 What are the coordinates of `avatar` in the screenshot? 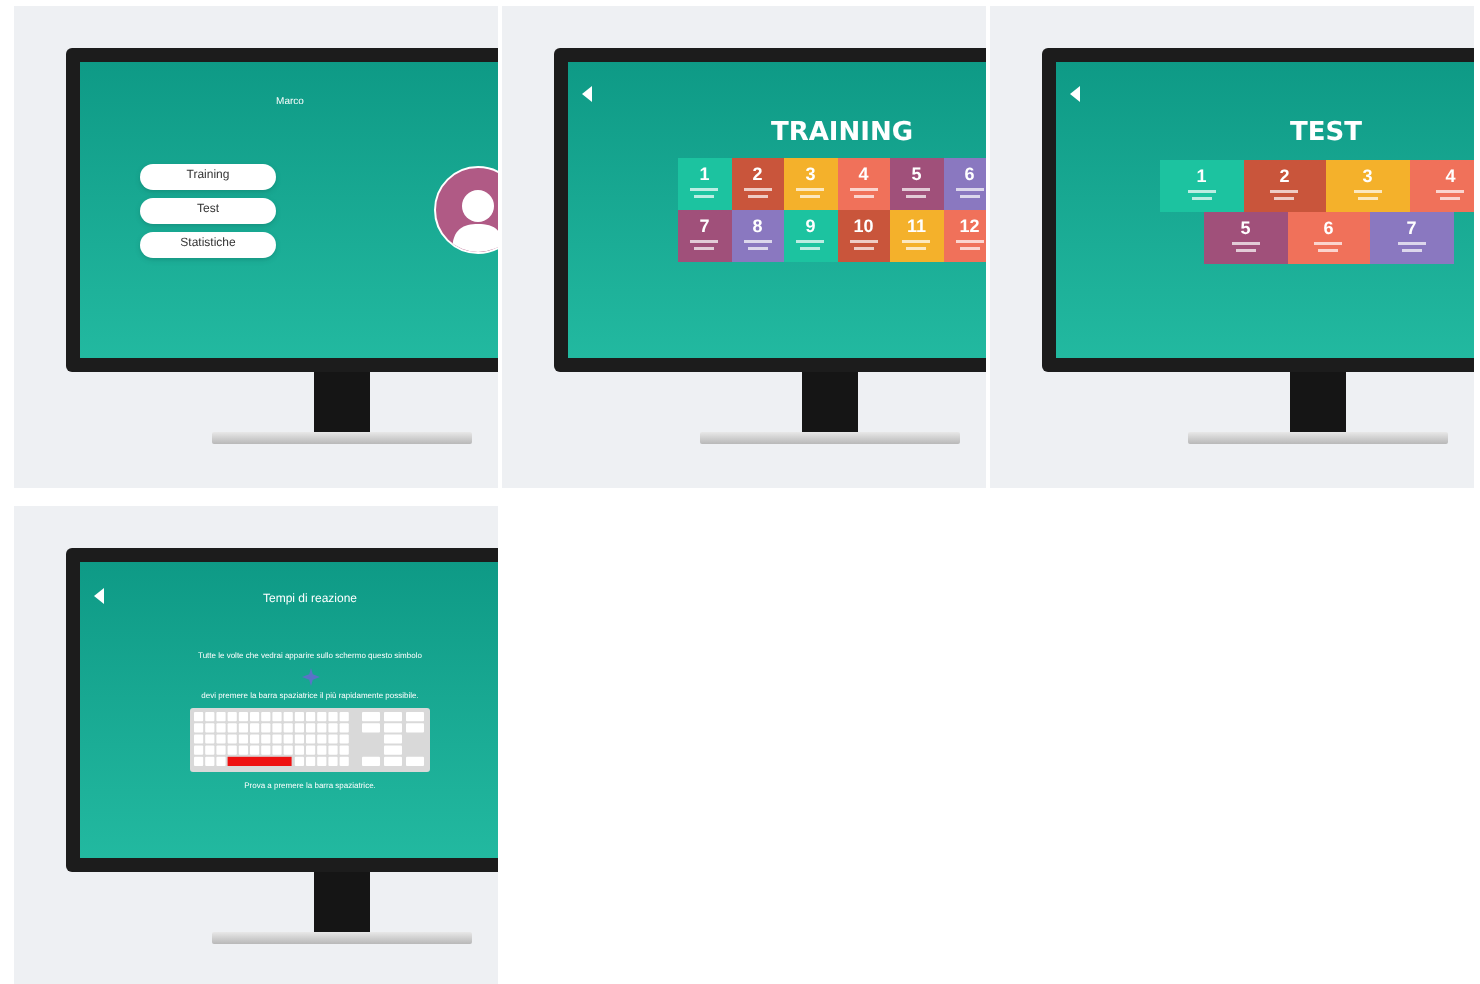 It's located at (466, 210).